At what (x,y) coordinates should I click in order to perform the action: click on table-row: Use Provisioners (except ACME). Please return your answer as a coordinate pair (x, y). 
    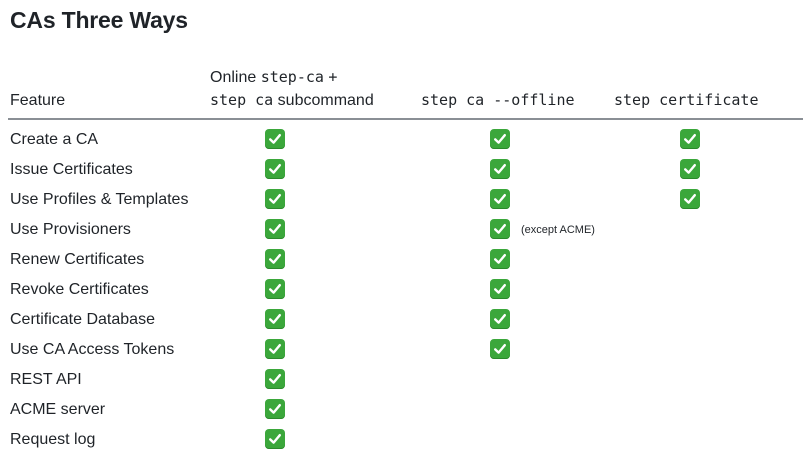
    Looking at the image, I should click on (406, 230).